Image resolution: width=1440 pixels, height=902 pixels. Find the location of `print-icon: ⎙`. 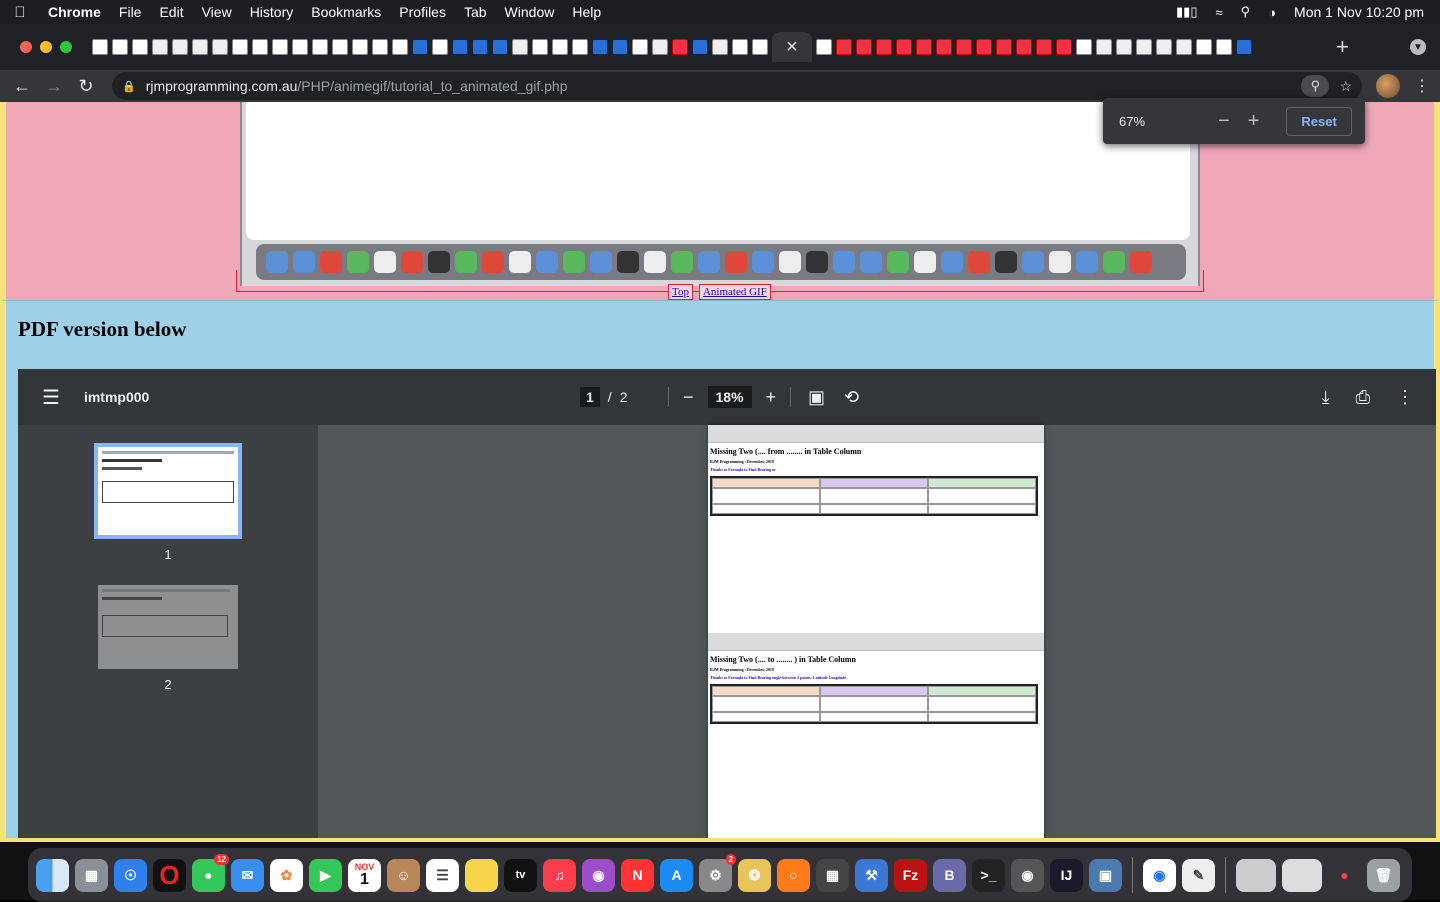

print-icon: ⎙ is located at coordinates (1363, 397).